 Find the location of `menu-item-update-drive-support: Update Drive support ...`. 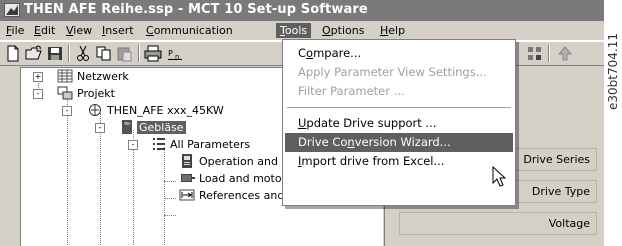

menu-item-update-drive-support: Update Drive support ... is located at coordinates (399, 123).